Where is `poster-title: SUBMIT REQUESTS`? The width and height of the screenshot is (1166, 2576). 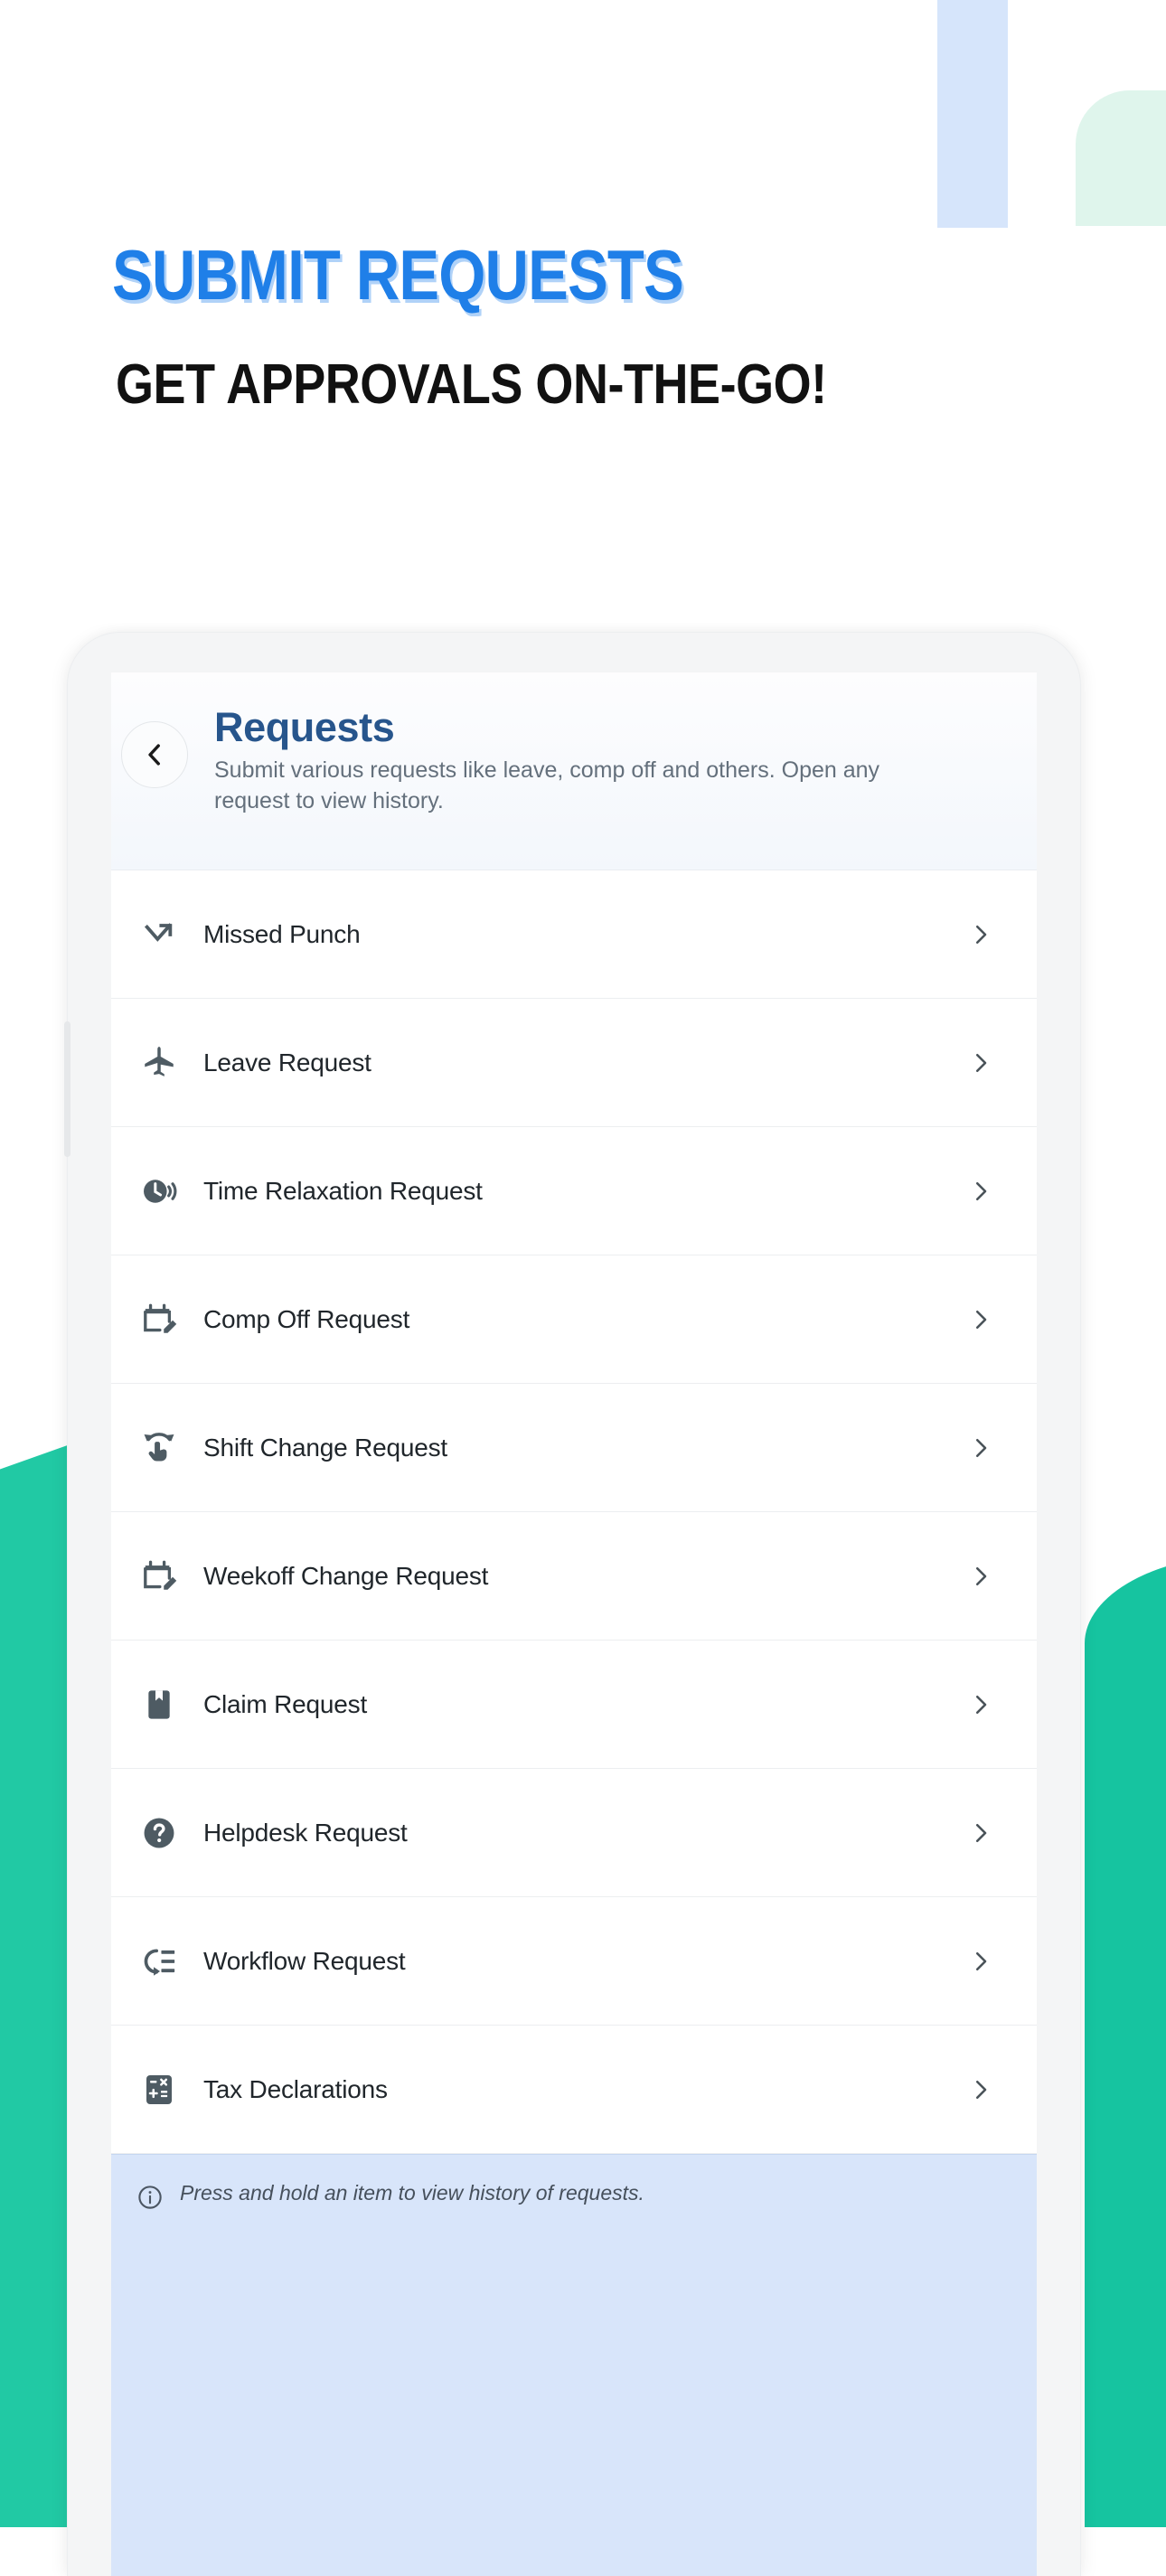
poster-title: SUBMIT REQUESTS is located at coordinates (398, 275).